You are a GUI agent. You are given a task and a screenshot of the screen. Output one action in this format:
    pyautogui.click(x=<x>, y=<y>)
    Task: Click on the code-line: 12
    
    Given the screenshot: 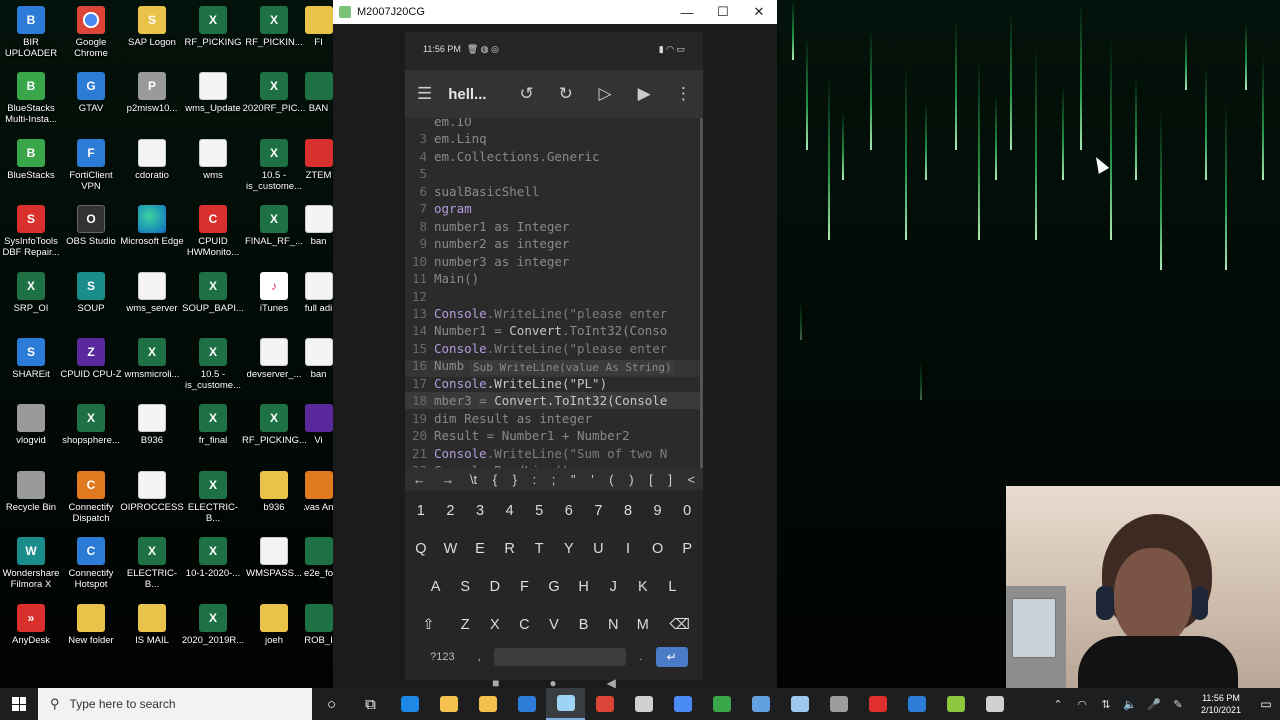 What is the action you would take?
    pyautogui.click(x=554, y=298)
    